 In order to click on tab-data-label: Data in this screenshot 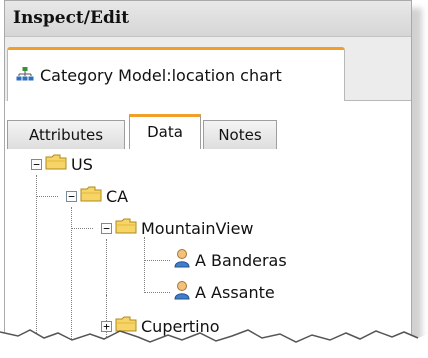, I will do `click(165, 132)`.